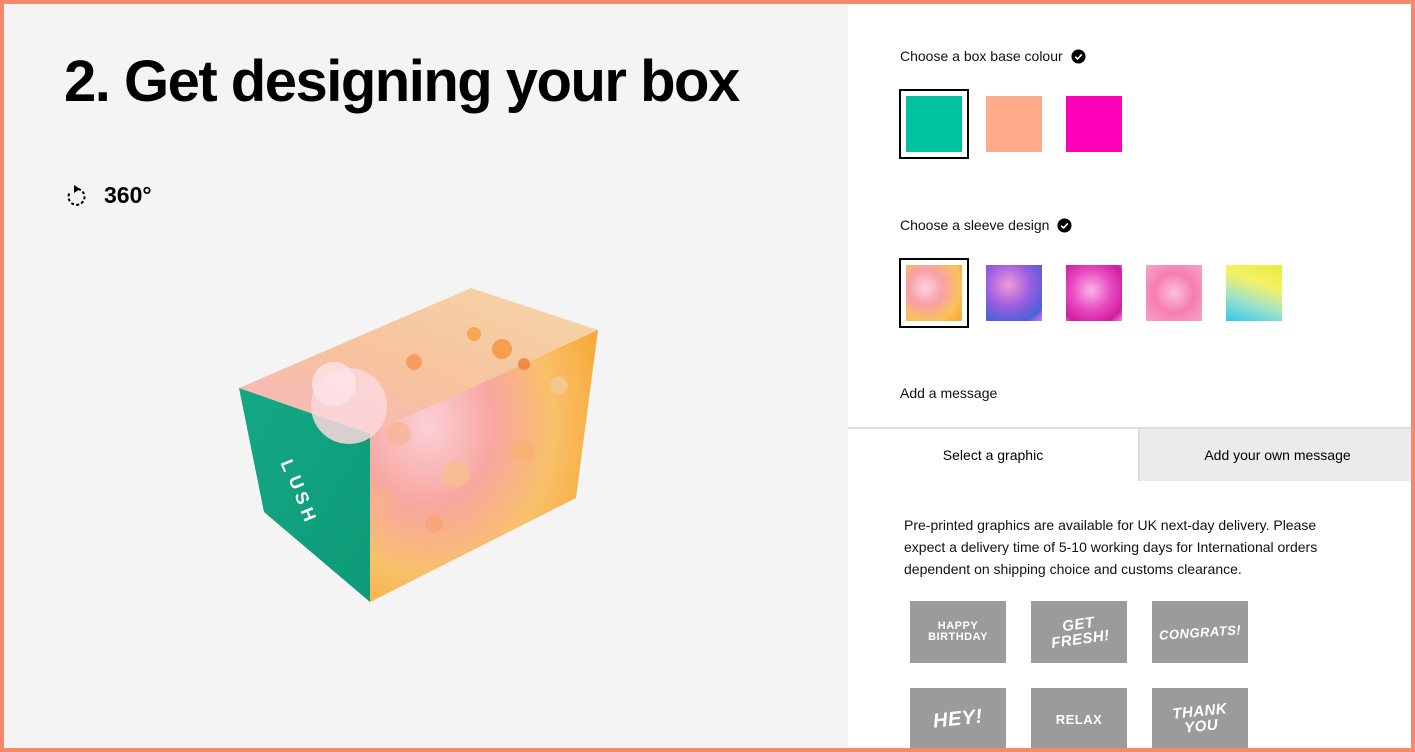 This screenshot has width=1415, height=752. I want to click on graphic-congrats-label: CONGRATS!, so click(1200, 632).